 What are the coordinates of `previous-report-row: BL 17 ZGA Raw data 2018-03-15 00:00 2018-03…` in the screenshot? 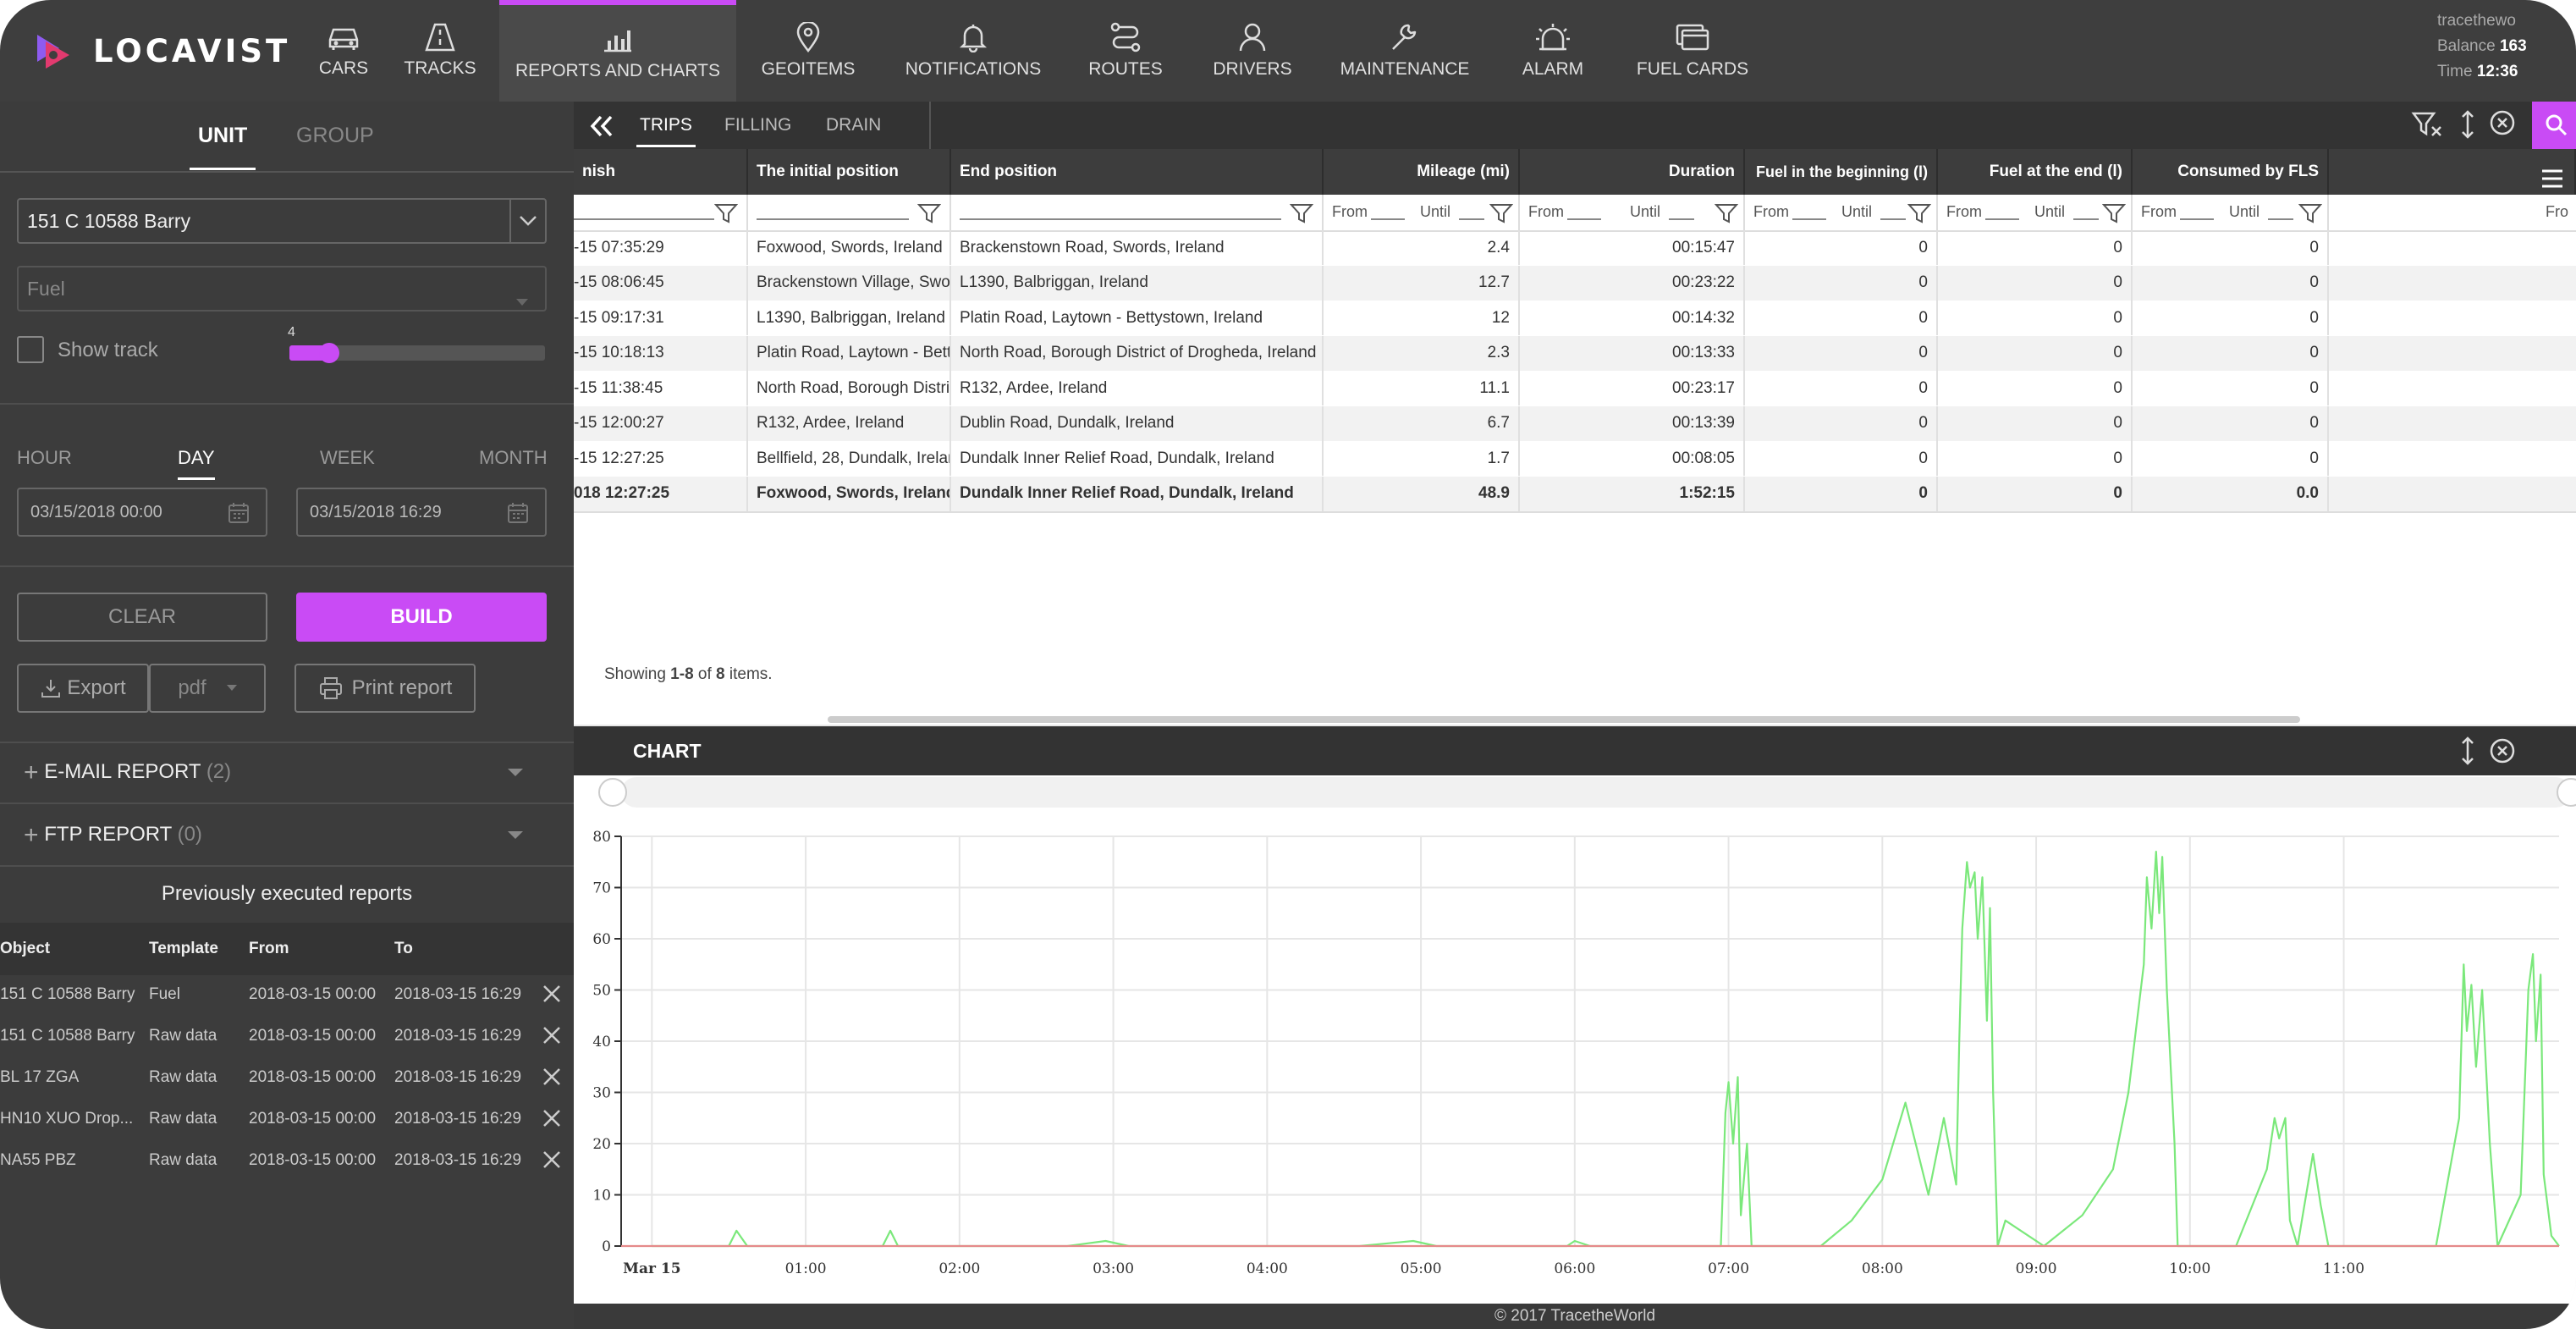 It's located at (287, 1088).